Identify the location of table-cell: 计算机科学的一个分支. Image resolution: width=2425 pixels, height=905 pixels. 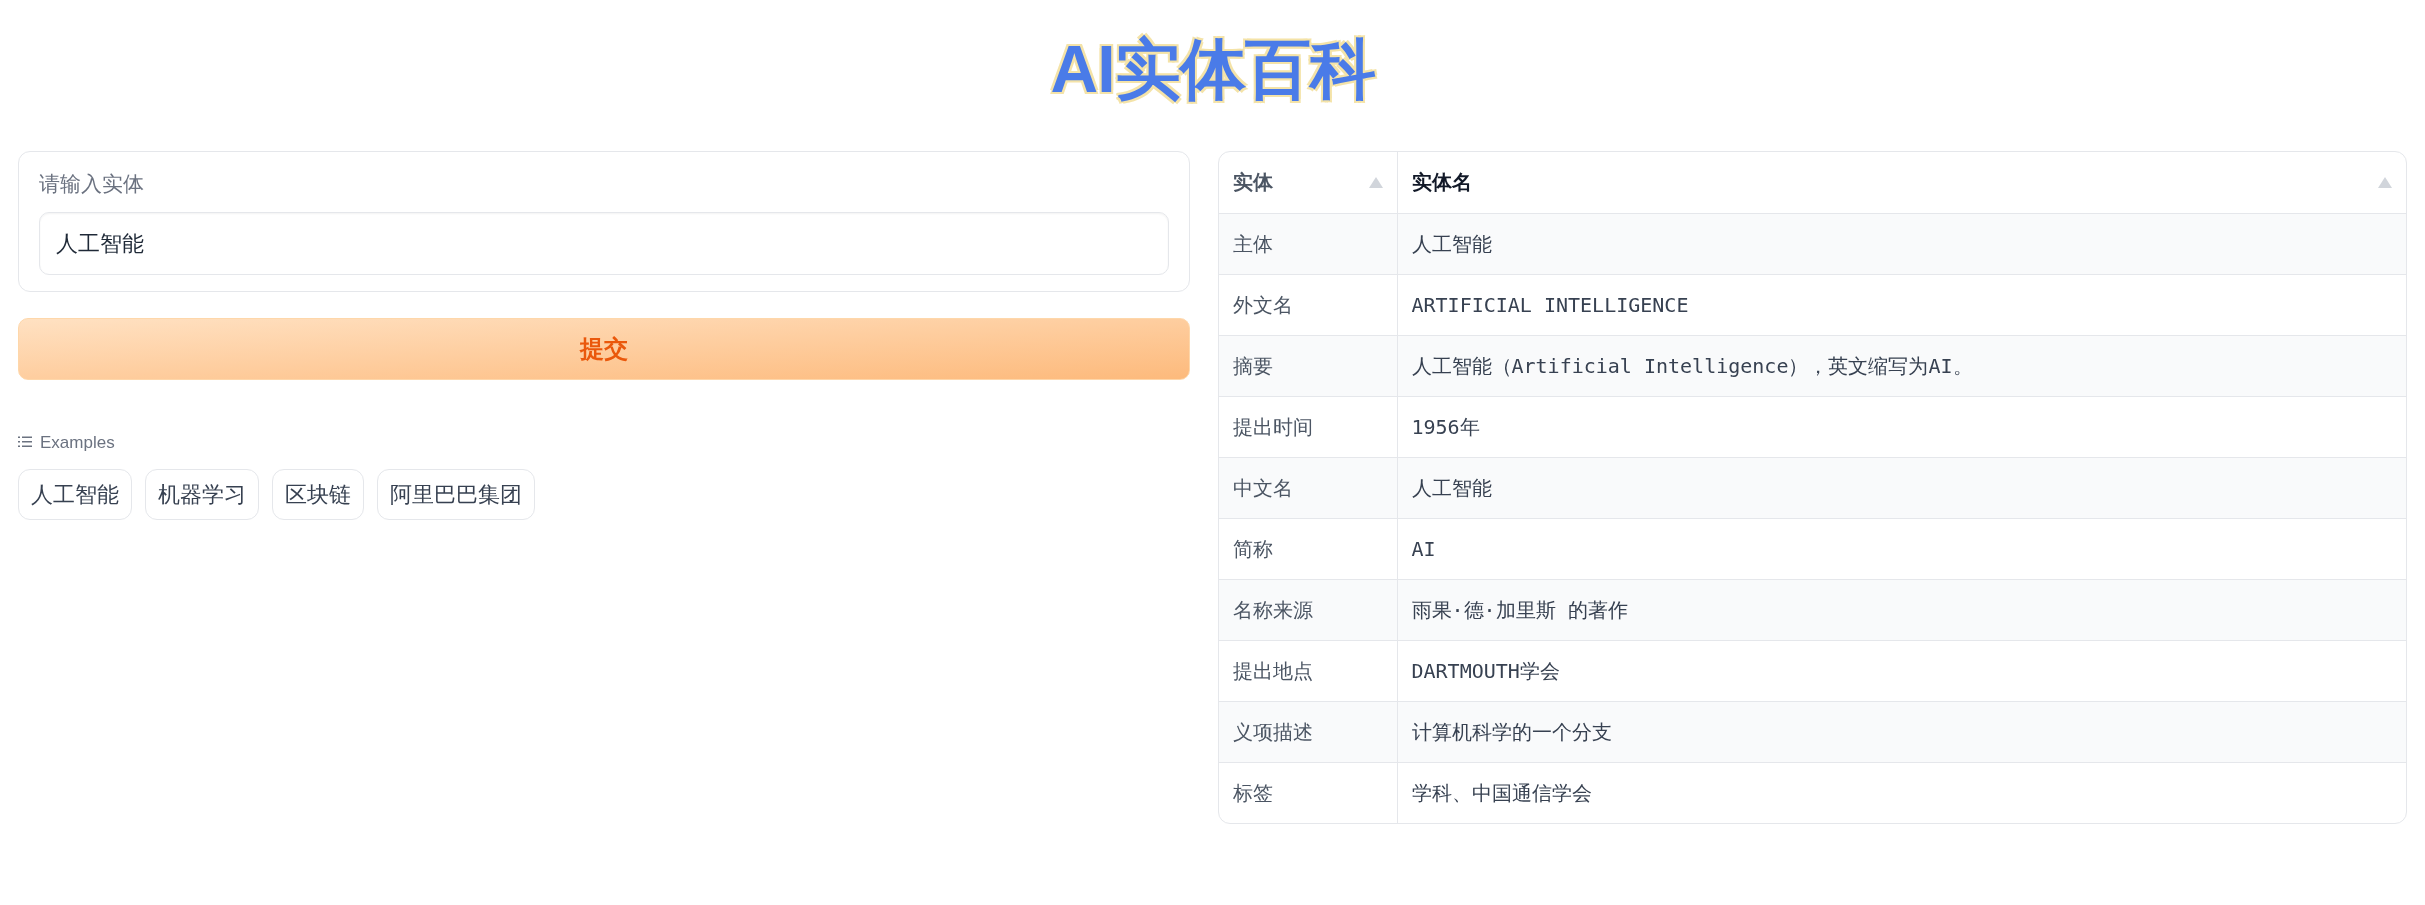
(1901, 732).